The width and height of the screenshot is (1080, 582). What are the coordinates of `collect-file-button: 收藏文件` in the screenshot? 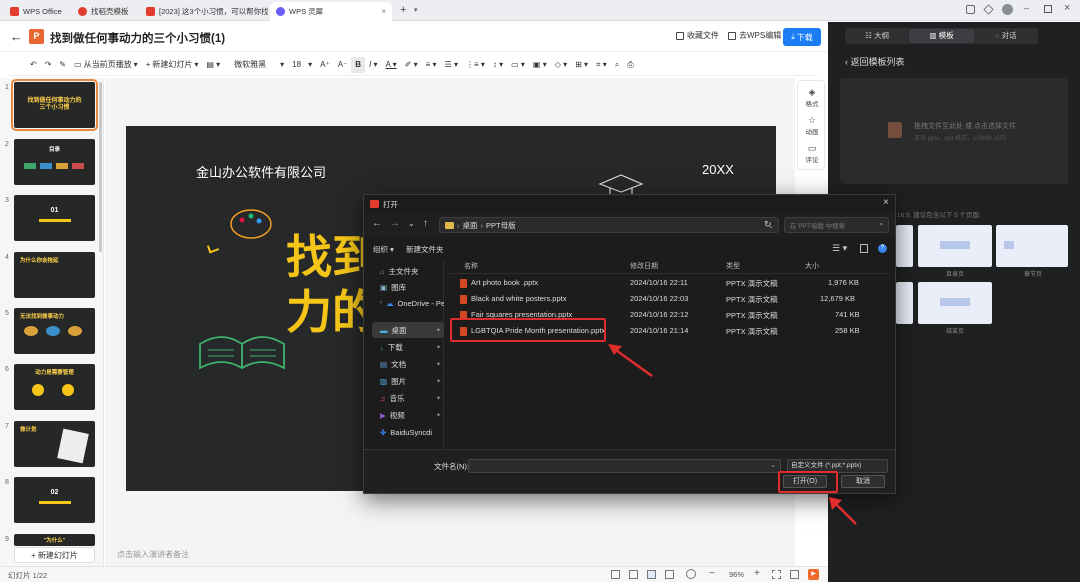 It's located at (697, 35).